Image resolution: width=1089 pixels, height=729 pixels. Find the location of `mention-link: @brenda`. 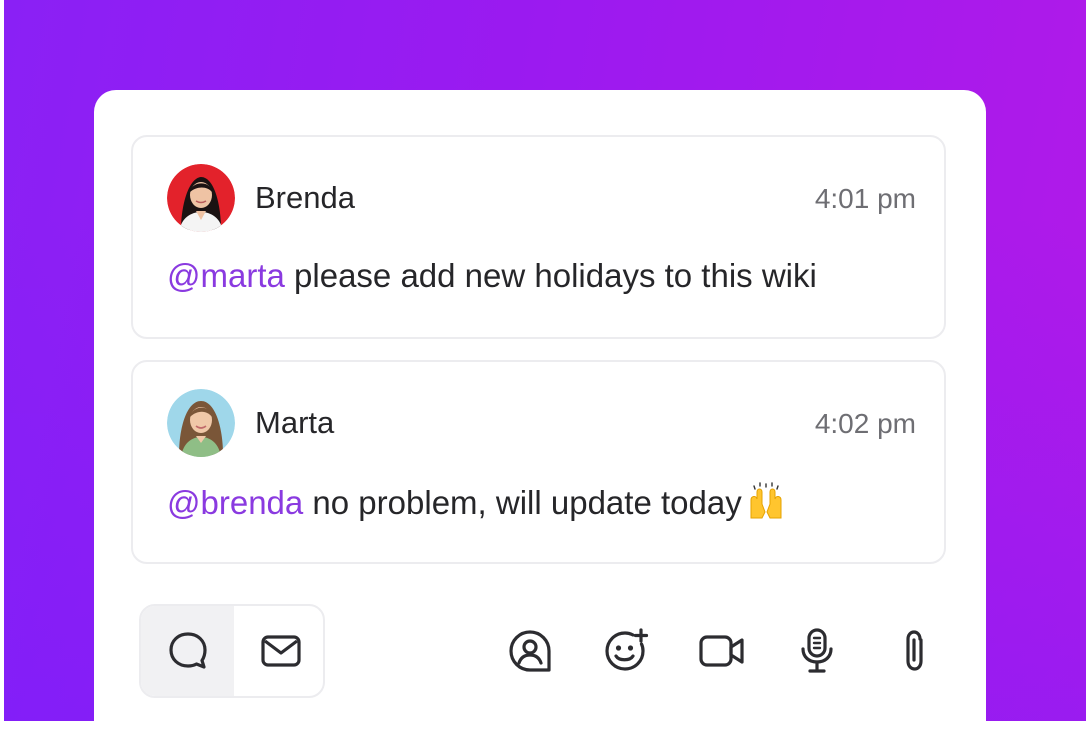

mention-link: @brenda is located at coordinates (235, 502).